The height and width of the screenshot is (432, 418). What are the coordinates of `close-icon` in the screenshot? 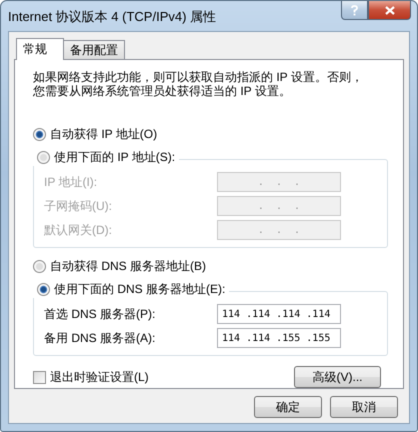 It's located at (389, 10).